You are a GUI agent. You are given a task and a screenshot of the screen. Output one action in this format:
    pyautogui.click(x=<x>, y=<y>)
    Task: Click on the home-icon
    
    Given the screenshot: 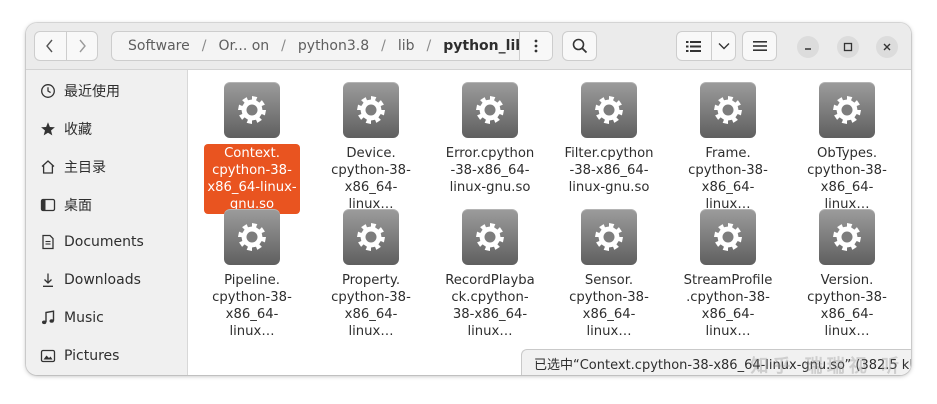 What is the action you would take?
    pyautogui.click(x=48, y=167)
    